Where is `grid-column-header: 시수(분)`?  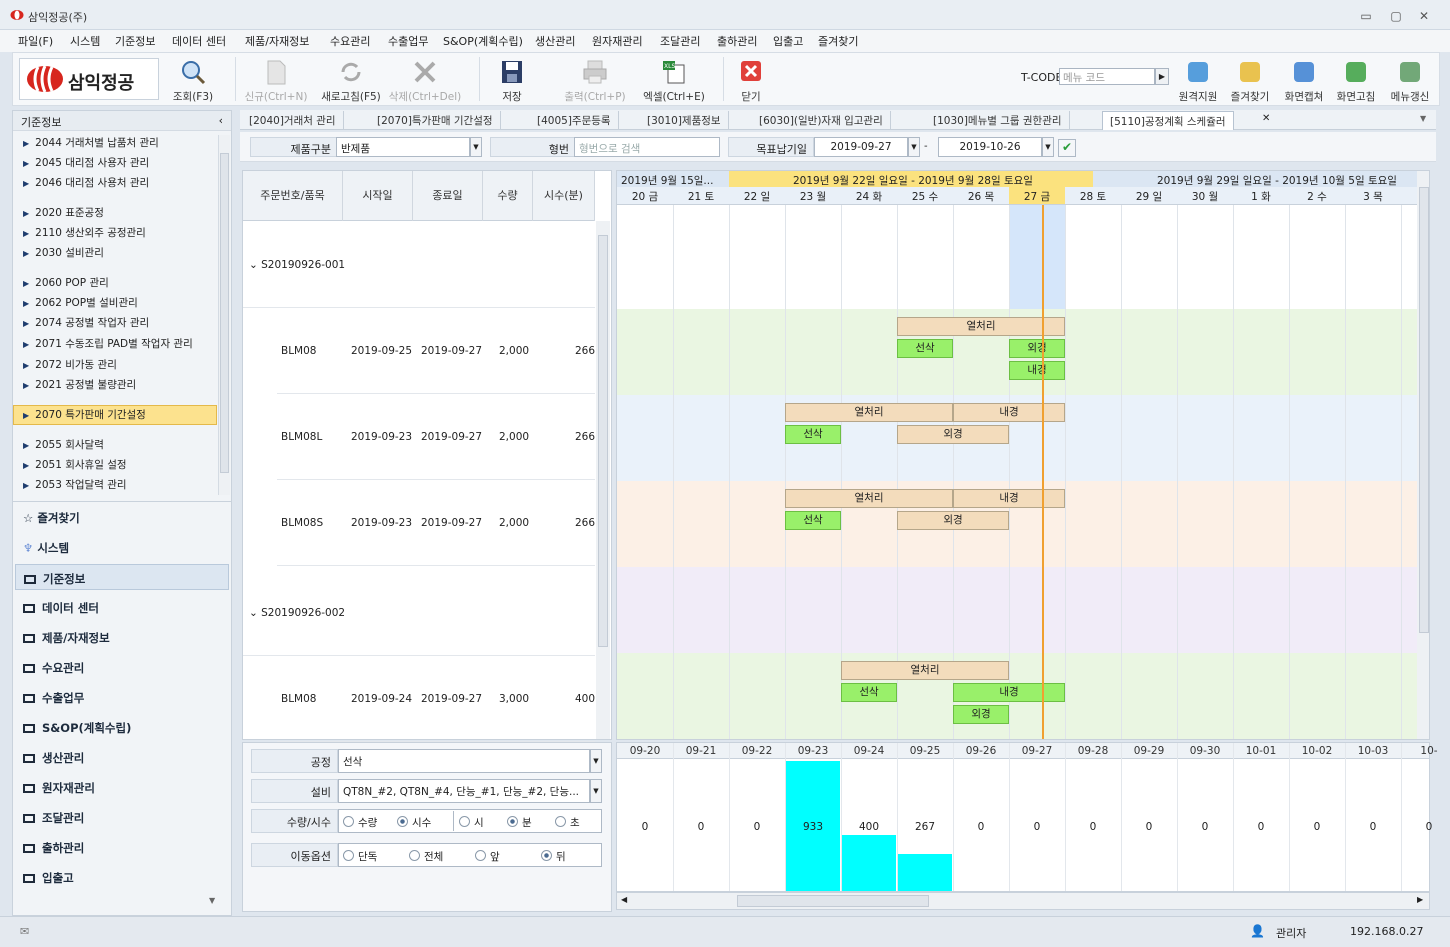 grid-column-header: 시수(분) is located at coordinates (564, 196).